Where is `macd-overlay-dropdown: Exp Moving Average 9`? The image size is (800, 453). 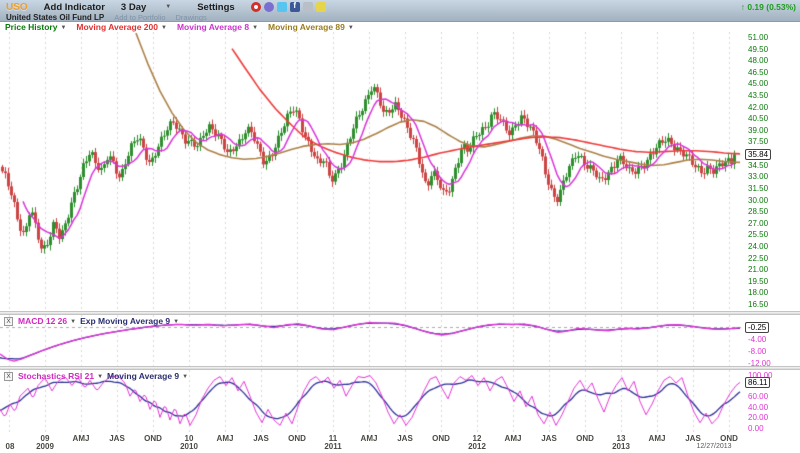 macd-overlay-dropdown: Exp Moving Average 9 is located at coordinates (129, 321).